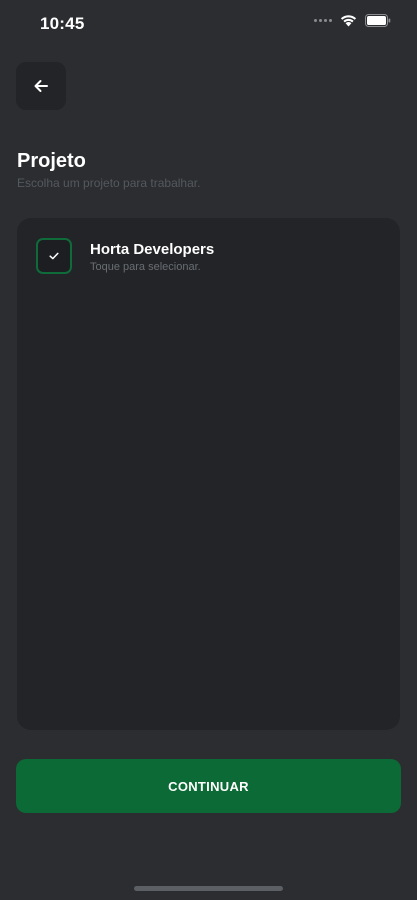 The width and height of the screenshot is (417, 900). Describe the element at coordinates (152, 249) in the screenshot. I see `project-name: Horta Developers` at that location.